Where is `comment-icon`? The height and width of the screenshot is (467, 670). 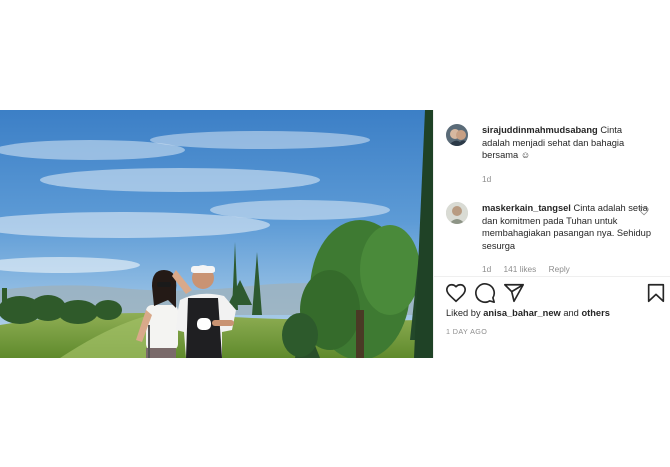
comment-icon is located at coordinates (485, 293).